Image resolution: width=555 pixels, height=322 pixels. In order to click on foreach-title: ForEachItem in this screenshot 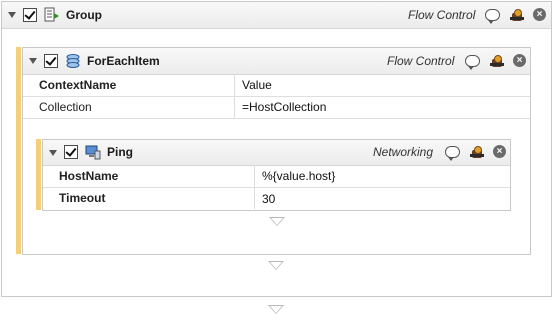, I will do `click(123, 61)`.